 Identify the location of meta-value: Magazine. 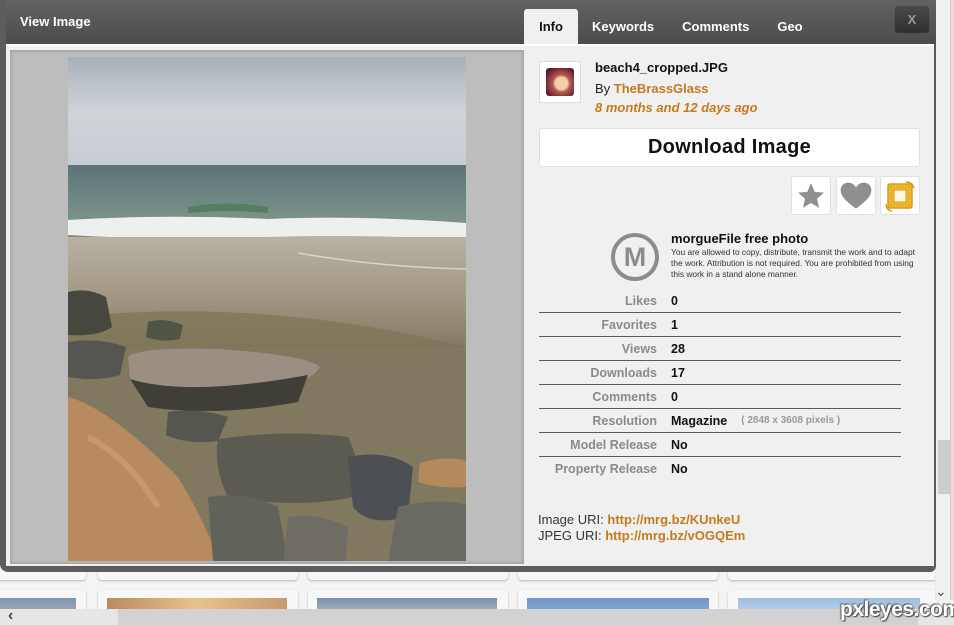
(699, 420).